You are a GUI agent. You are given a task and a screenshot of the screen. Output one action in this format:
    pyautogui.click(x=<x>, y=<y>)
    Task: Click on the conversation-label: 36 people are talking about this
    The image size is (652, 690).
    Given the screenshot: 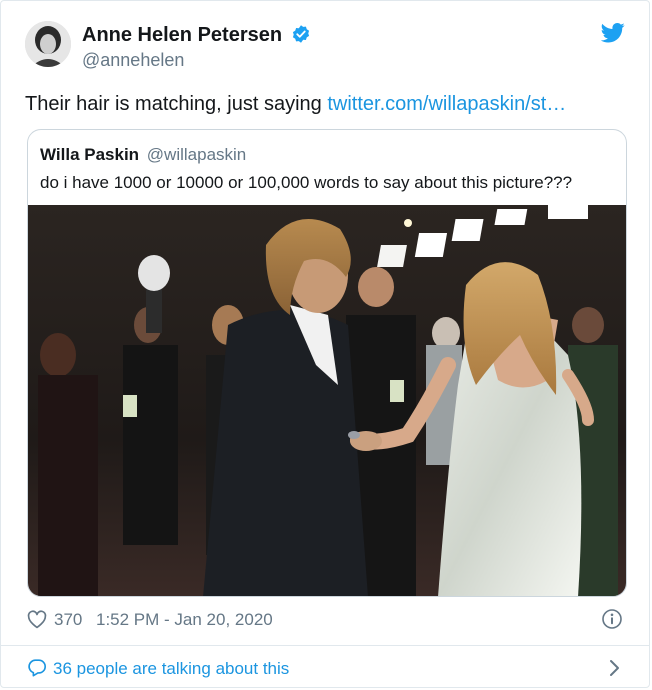 What is the action you would take?
    pyautogui.click(x=171, y=669)
    